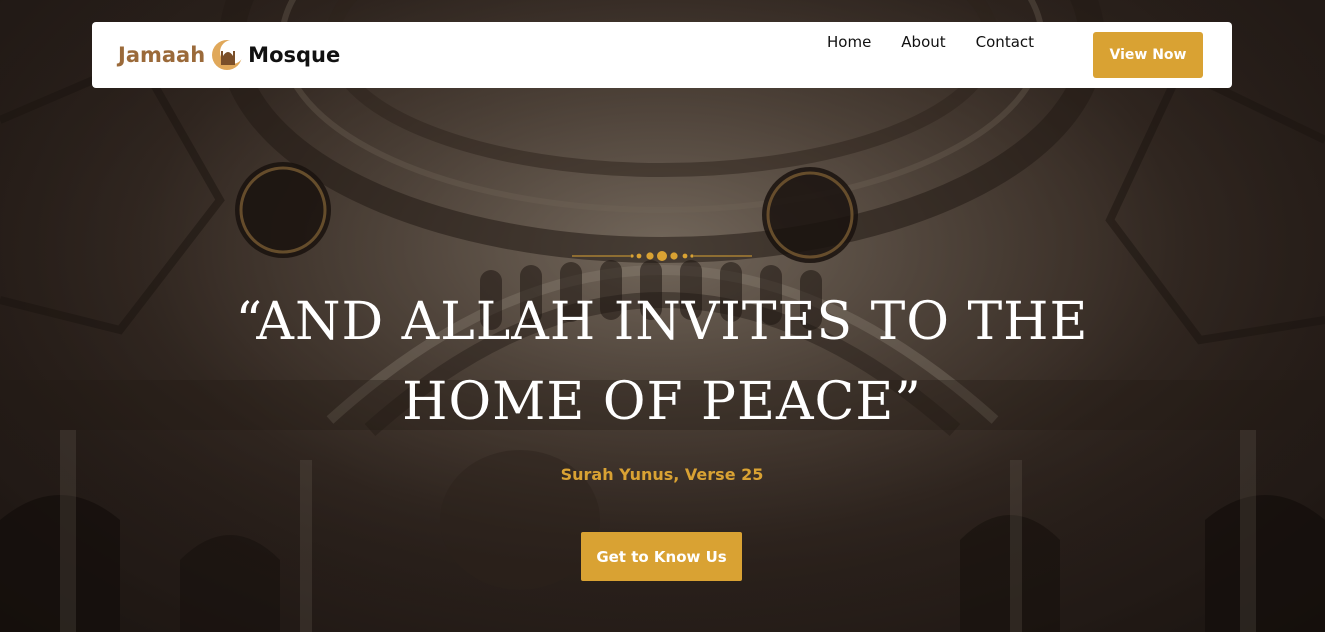  I want to click on ornament-divider-icon, so click(662, 256).